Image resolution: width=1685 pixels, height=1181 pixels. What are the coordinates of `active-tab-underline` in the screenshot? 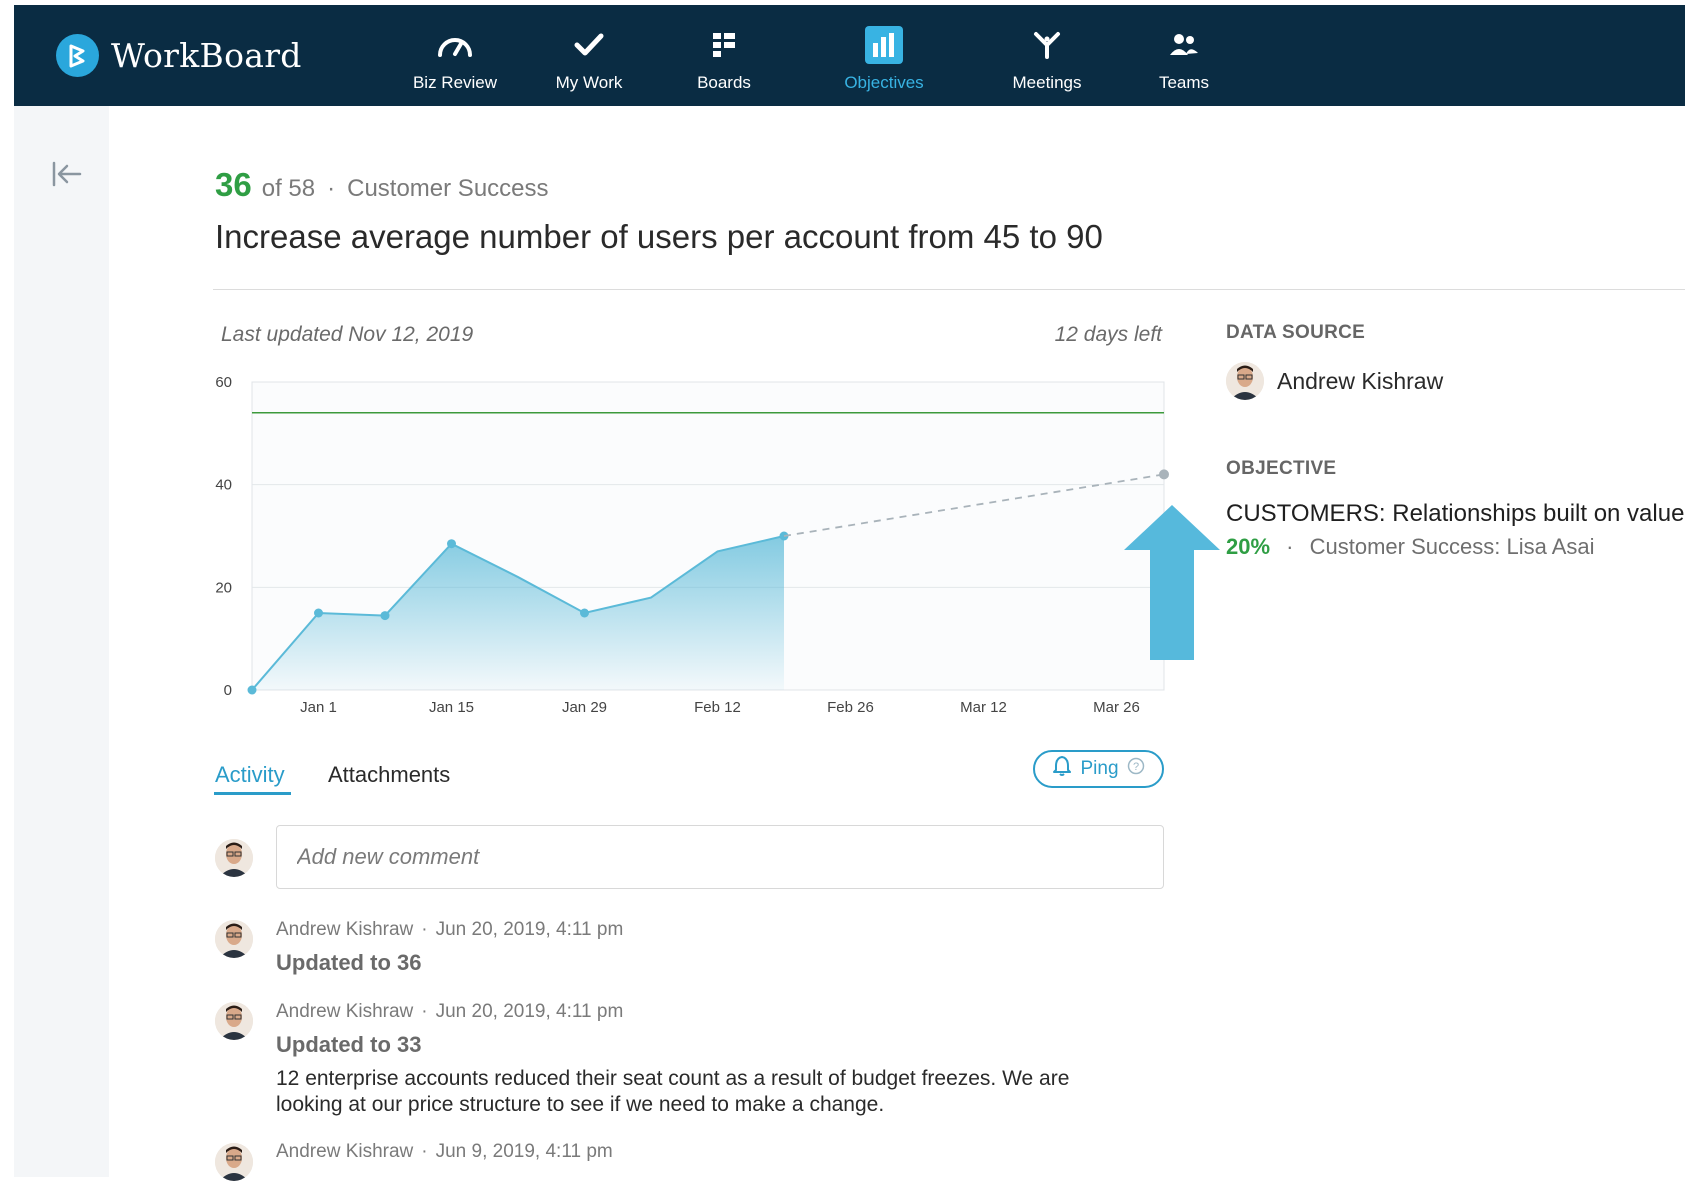 It's located at (252, 793).